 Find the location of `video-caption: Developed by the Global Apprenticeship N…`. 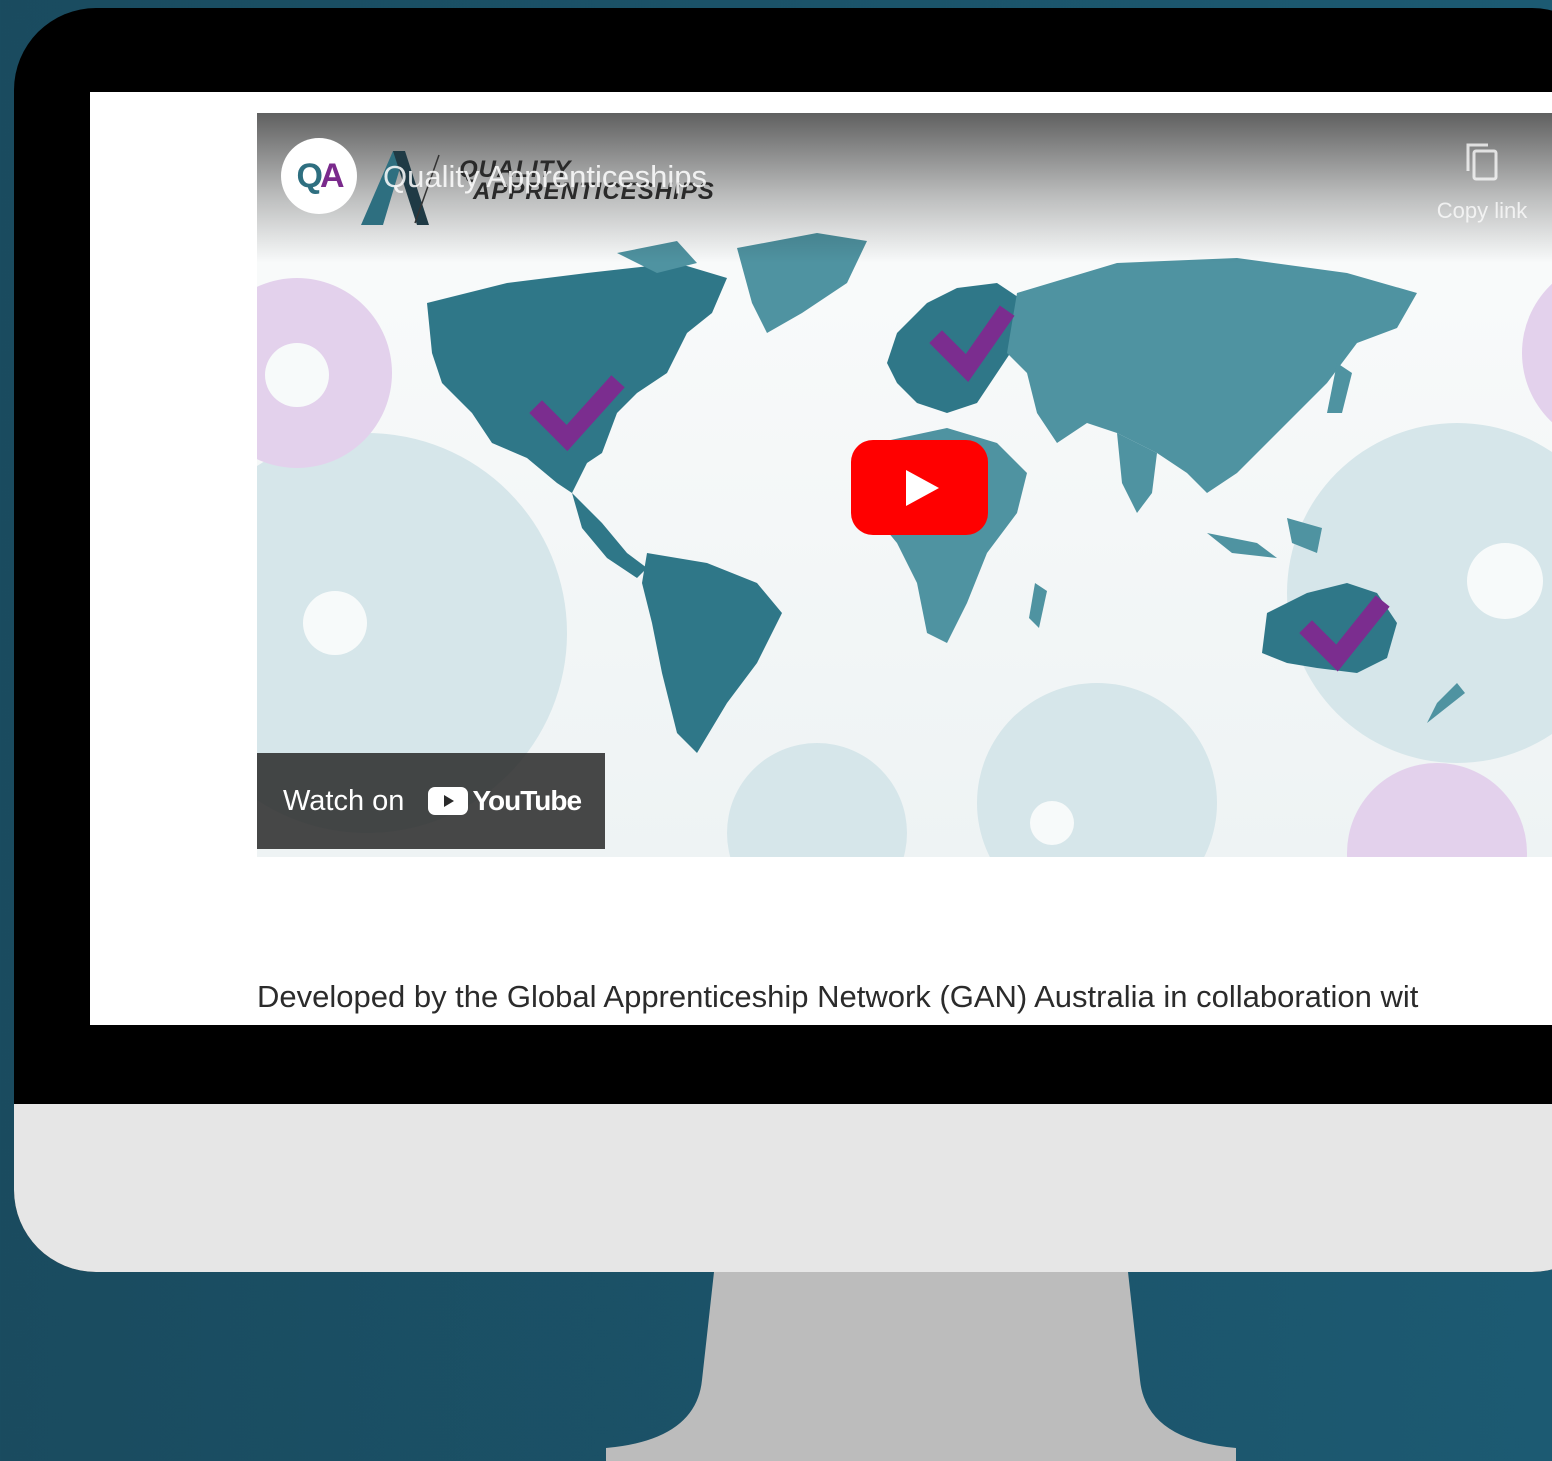

video-caption: Developed by the Global Apprenticeship N… is located at coordinates (838, 996).